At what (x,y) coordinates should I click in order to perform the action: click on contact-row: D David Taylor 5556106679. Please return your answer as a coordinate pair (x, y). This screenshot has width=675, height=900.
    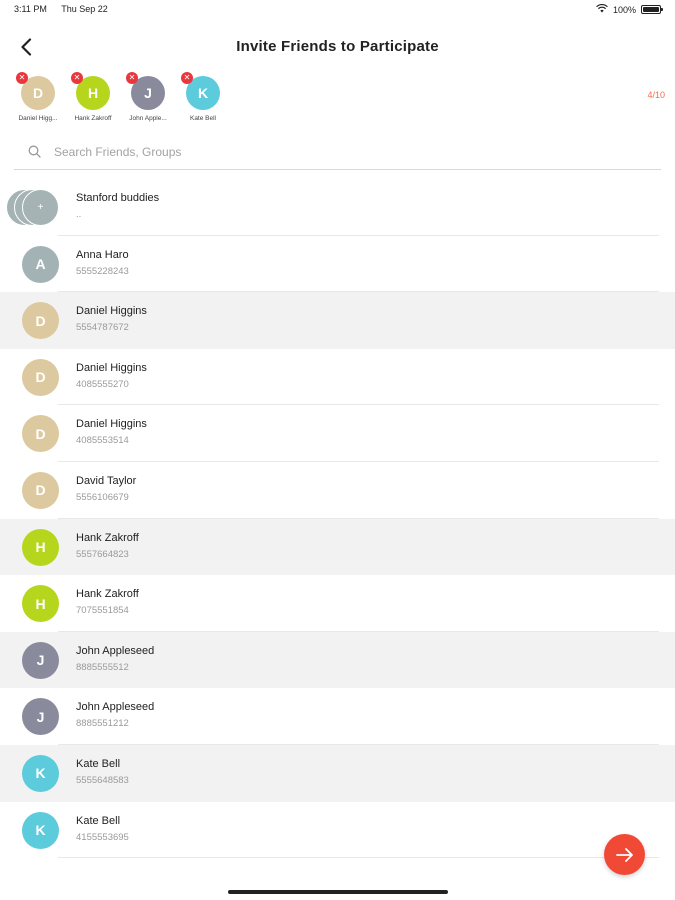
    Looking at the image, I should click on (337, 490).